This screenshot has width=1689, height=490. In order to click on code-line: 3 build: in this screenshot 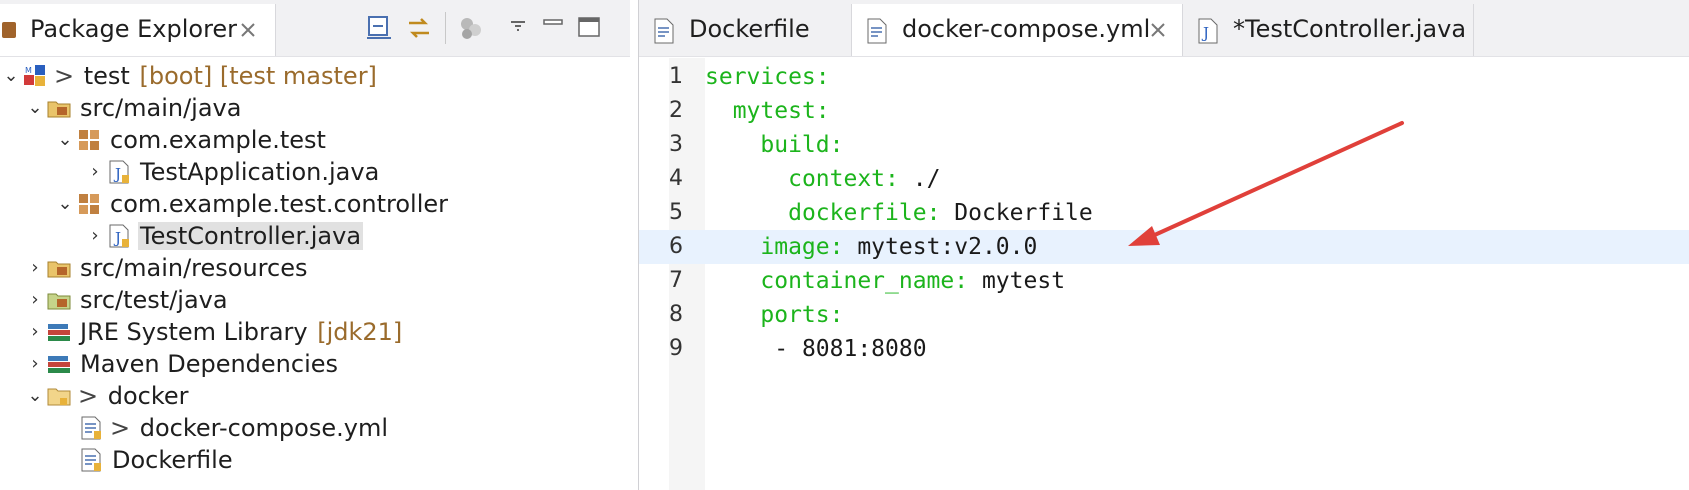, I will do `click(1164, 145)`.